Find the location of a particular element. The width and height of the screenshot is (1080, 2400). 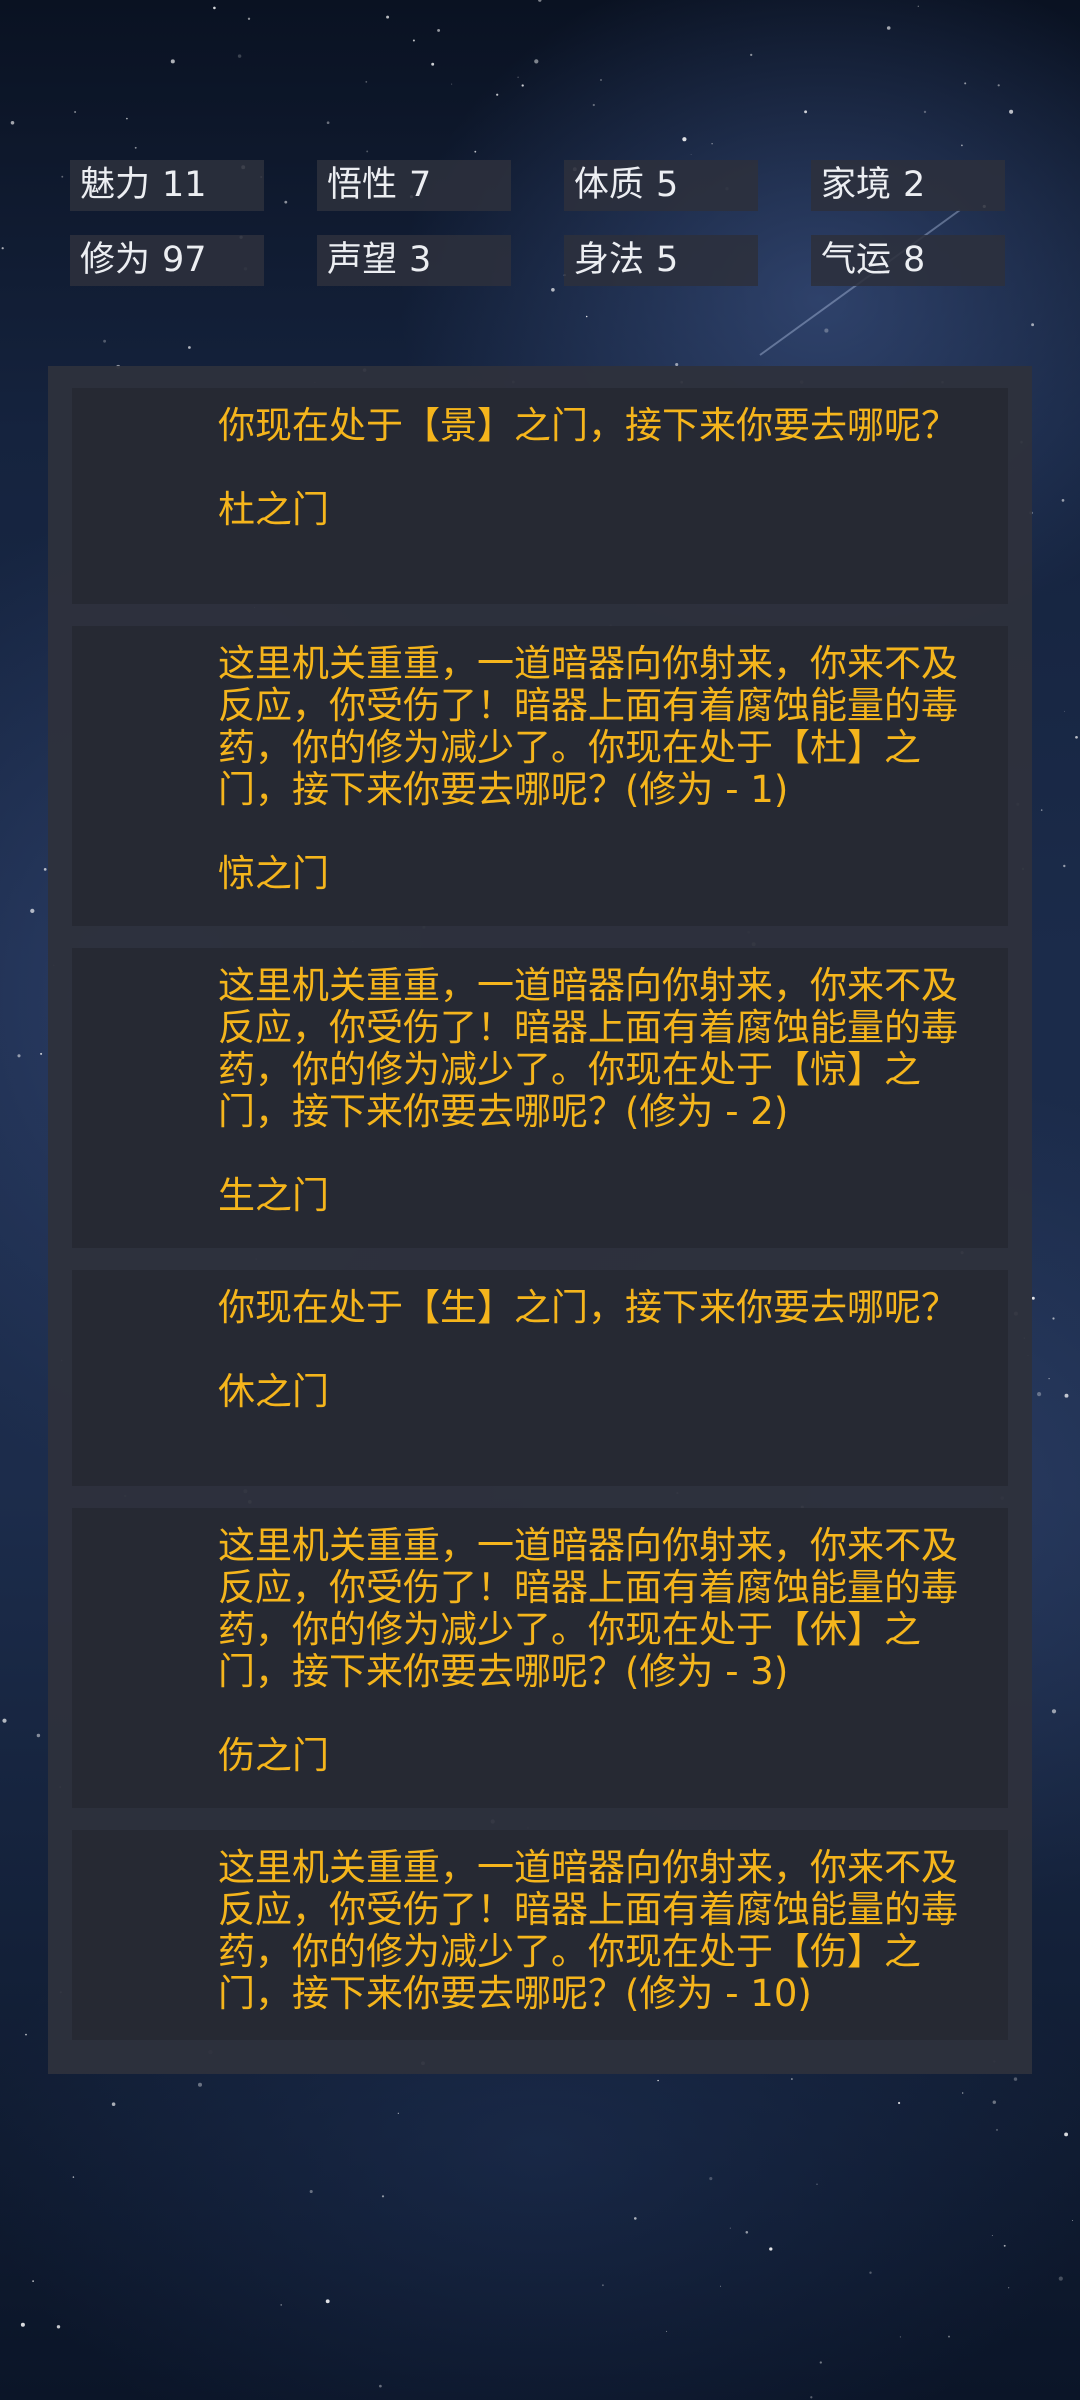

stat-luck: 气运 8 is located at coordinates (908, 260).